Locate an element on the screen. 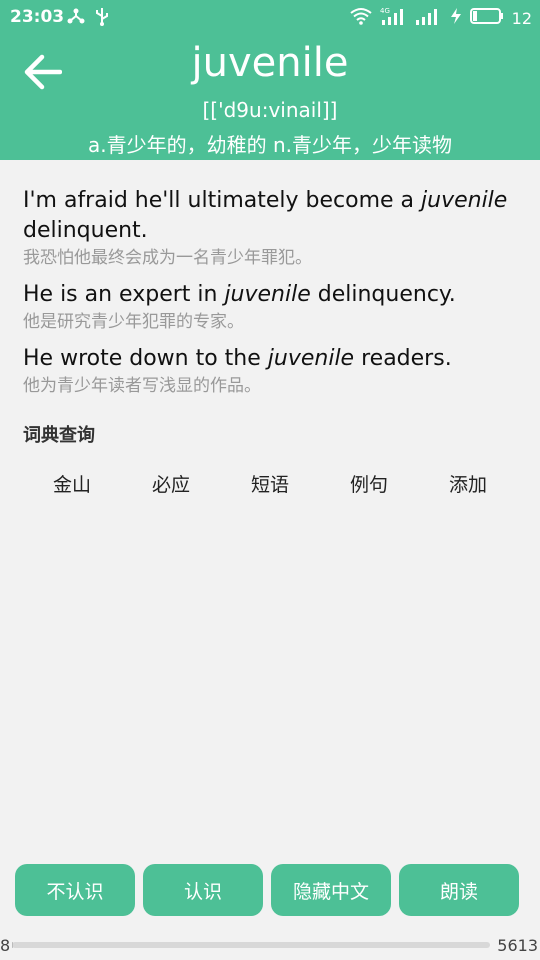  signal-icon is located at coordinates (428, 18).